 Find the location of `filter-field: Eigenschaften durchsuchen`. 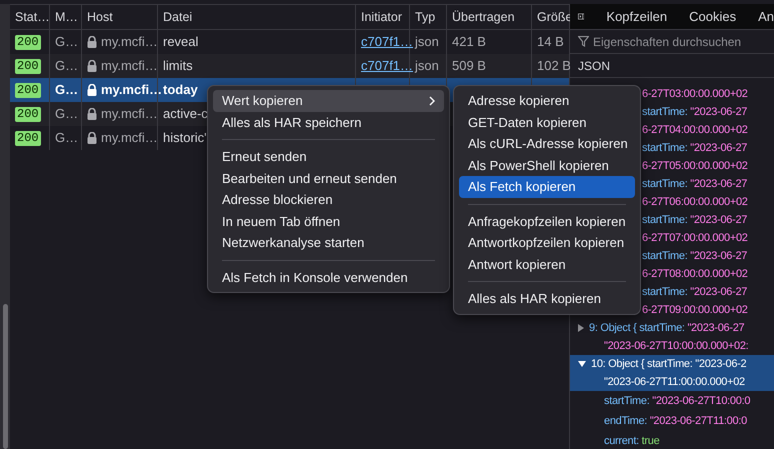

filter-field: Eigenschaften durchsuchen is located at coordinates (678, 41).